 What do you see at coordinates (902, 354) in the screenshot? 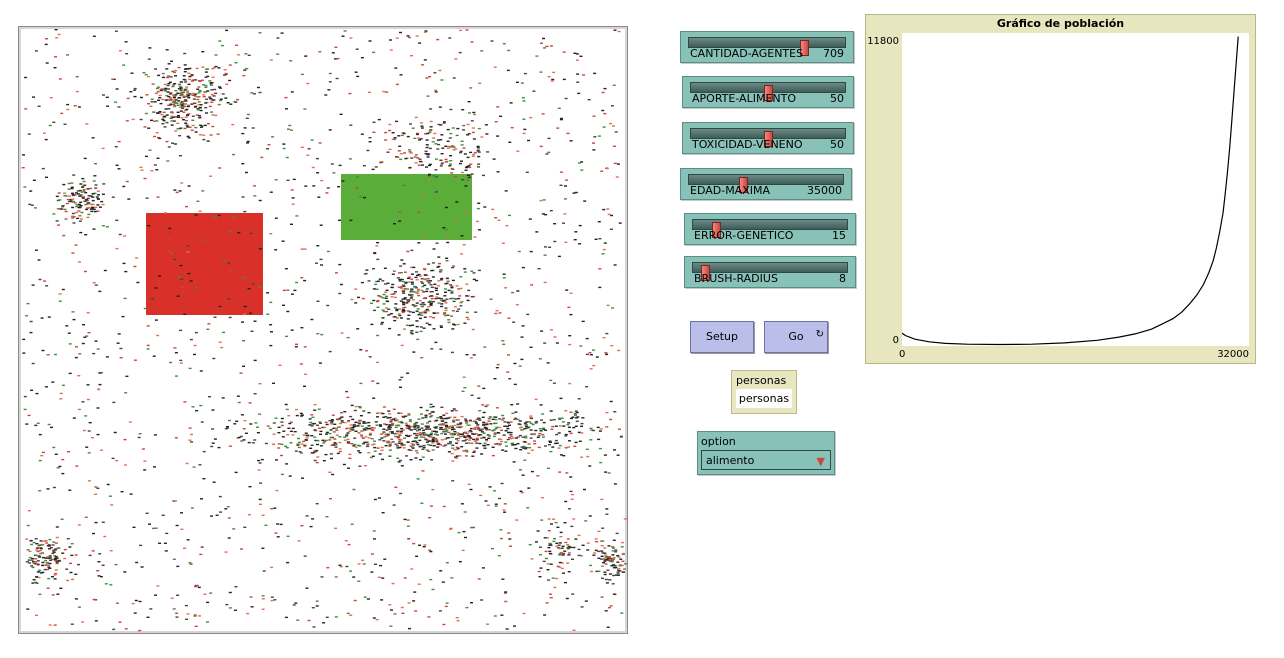
I see `x-axis-min-label: 0` at bounding box center [902, 354].